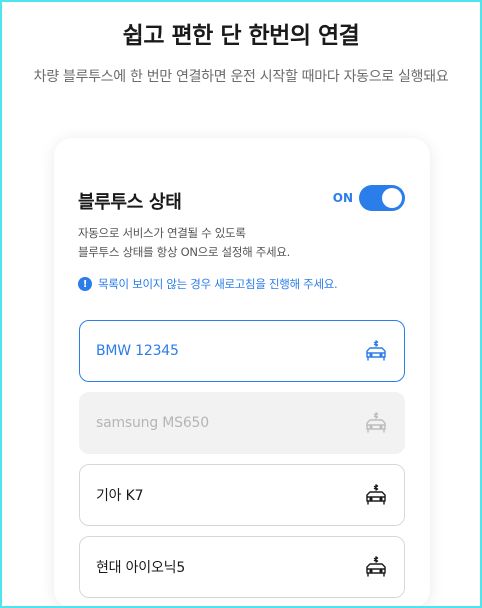 The image size is (482, 608). What do you see at coordinates (120, 496) in the screenshot?
I see `device-name: 기아 K7` at bounding box center [120, 496].